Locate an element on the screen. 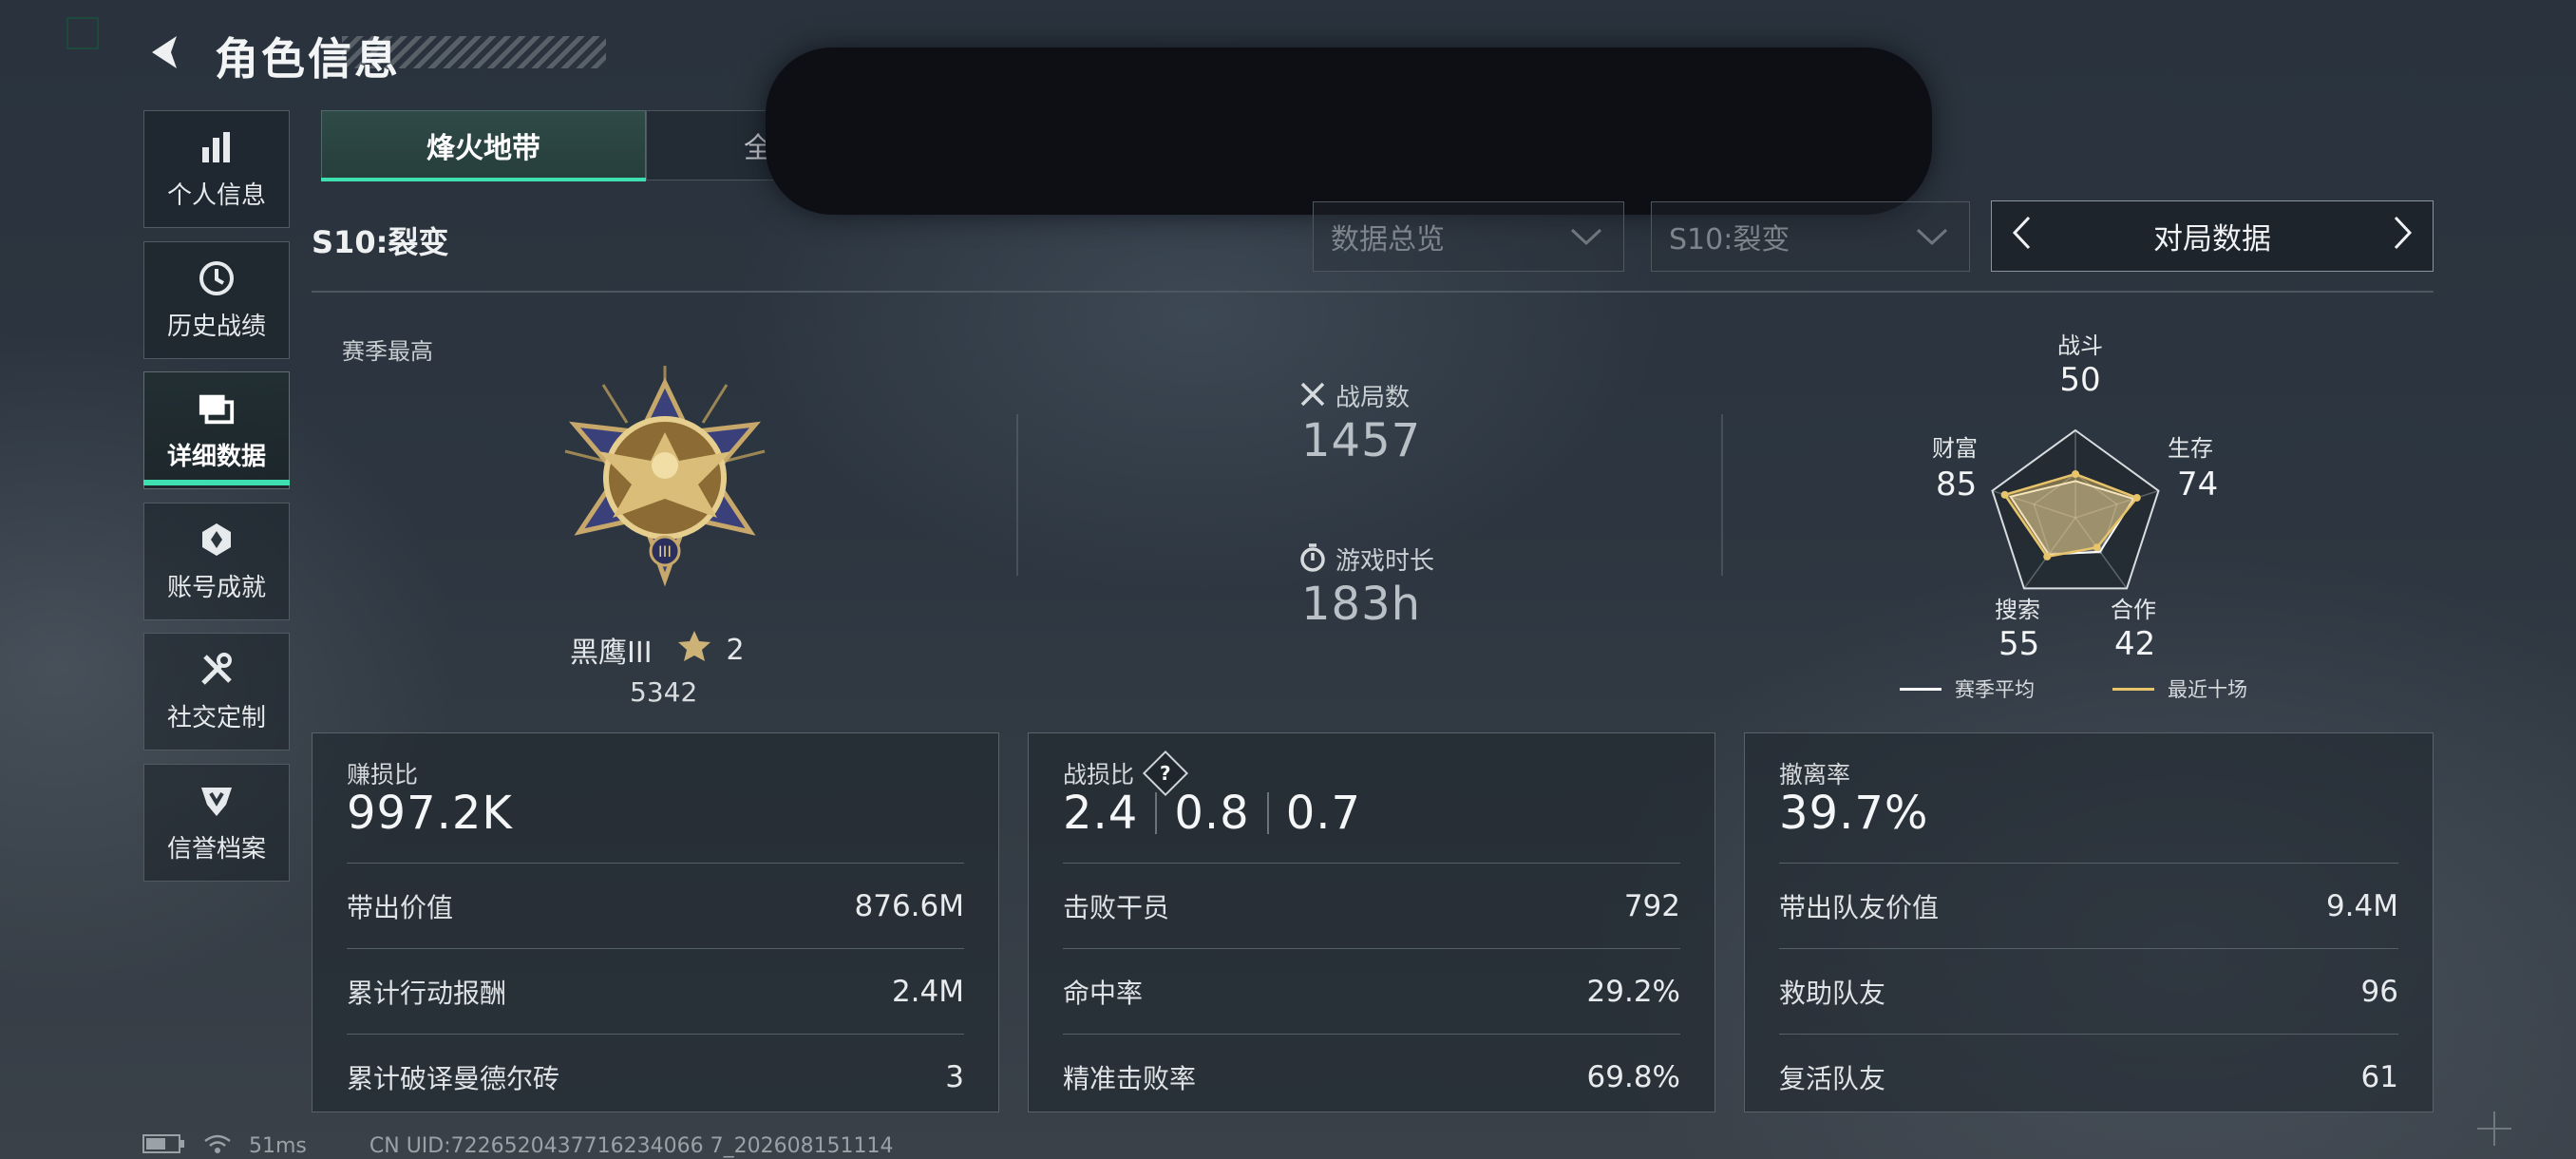 The image size is (2576, 1159). kd-value-2: 0.8 is located at coordinates (1212, 813).